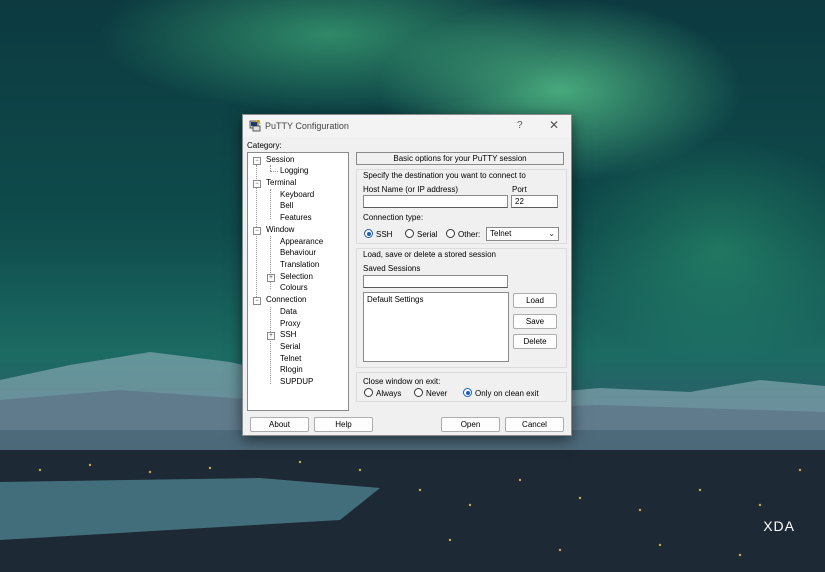  Describe the element at coordinates (392, 268) in the screenshot. I see `saved-sessions-label: Saved Sessions` at that location.